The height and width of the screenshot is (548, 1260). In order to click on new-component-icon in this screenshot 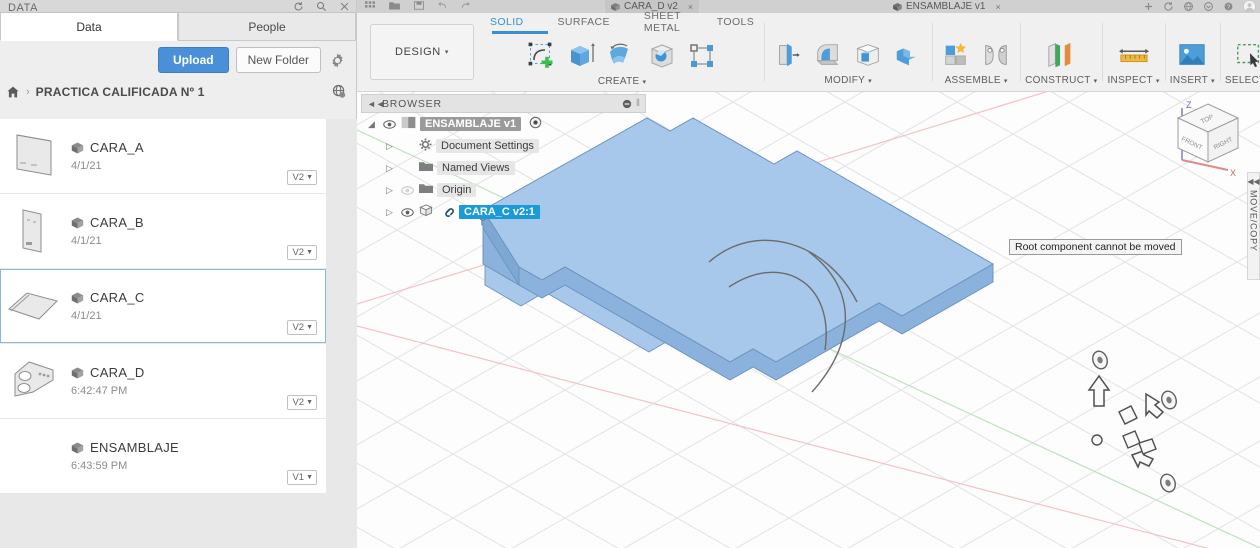, I will do `click(956, 55)`.